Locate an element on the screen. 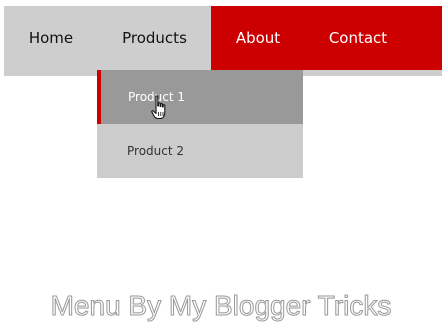 The height and width of the screenshot is (333, 442). nav-item-about: About is located at coordinates (258, 38).